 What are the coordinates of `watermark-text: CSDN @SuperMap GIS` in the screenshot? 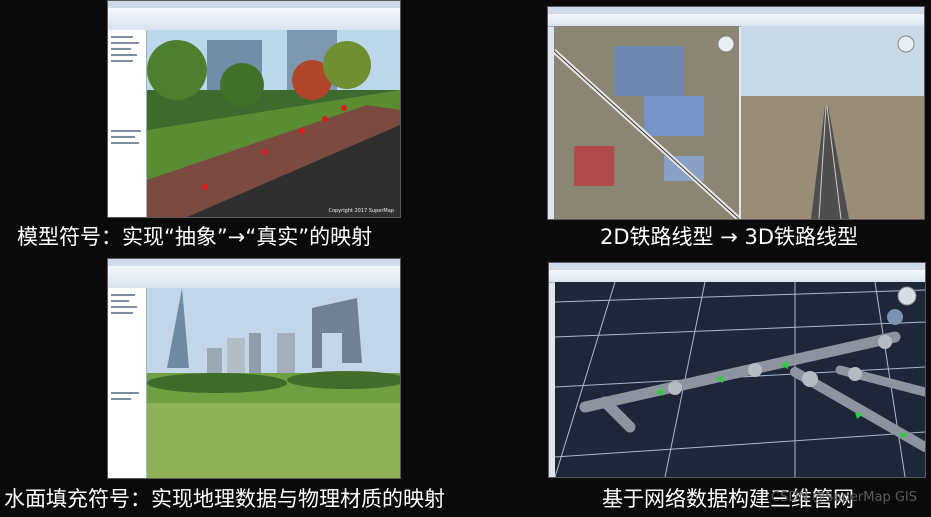 It's located at (843, 497).